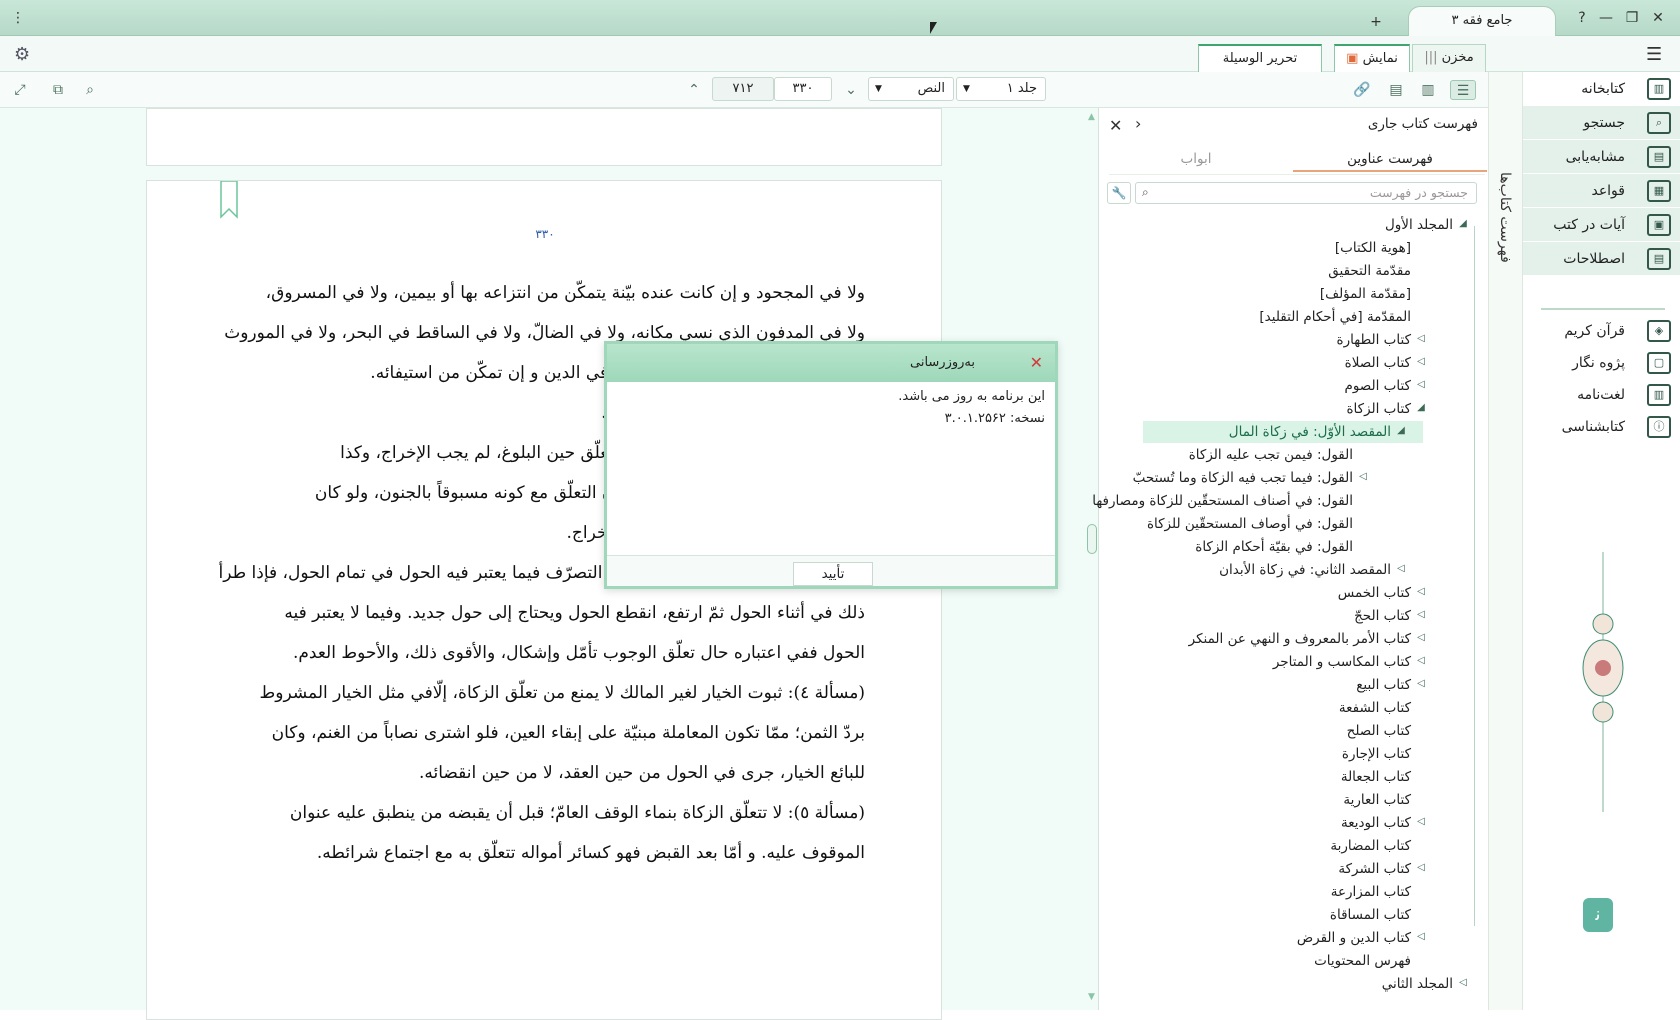 This screenshot has width=1680, height=1020. What do you see at coordinates (1373, 248) in the screenshot?
I see `toc-entry: [هوية الكتاب]` at bounding box center [1373, 248].